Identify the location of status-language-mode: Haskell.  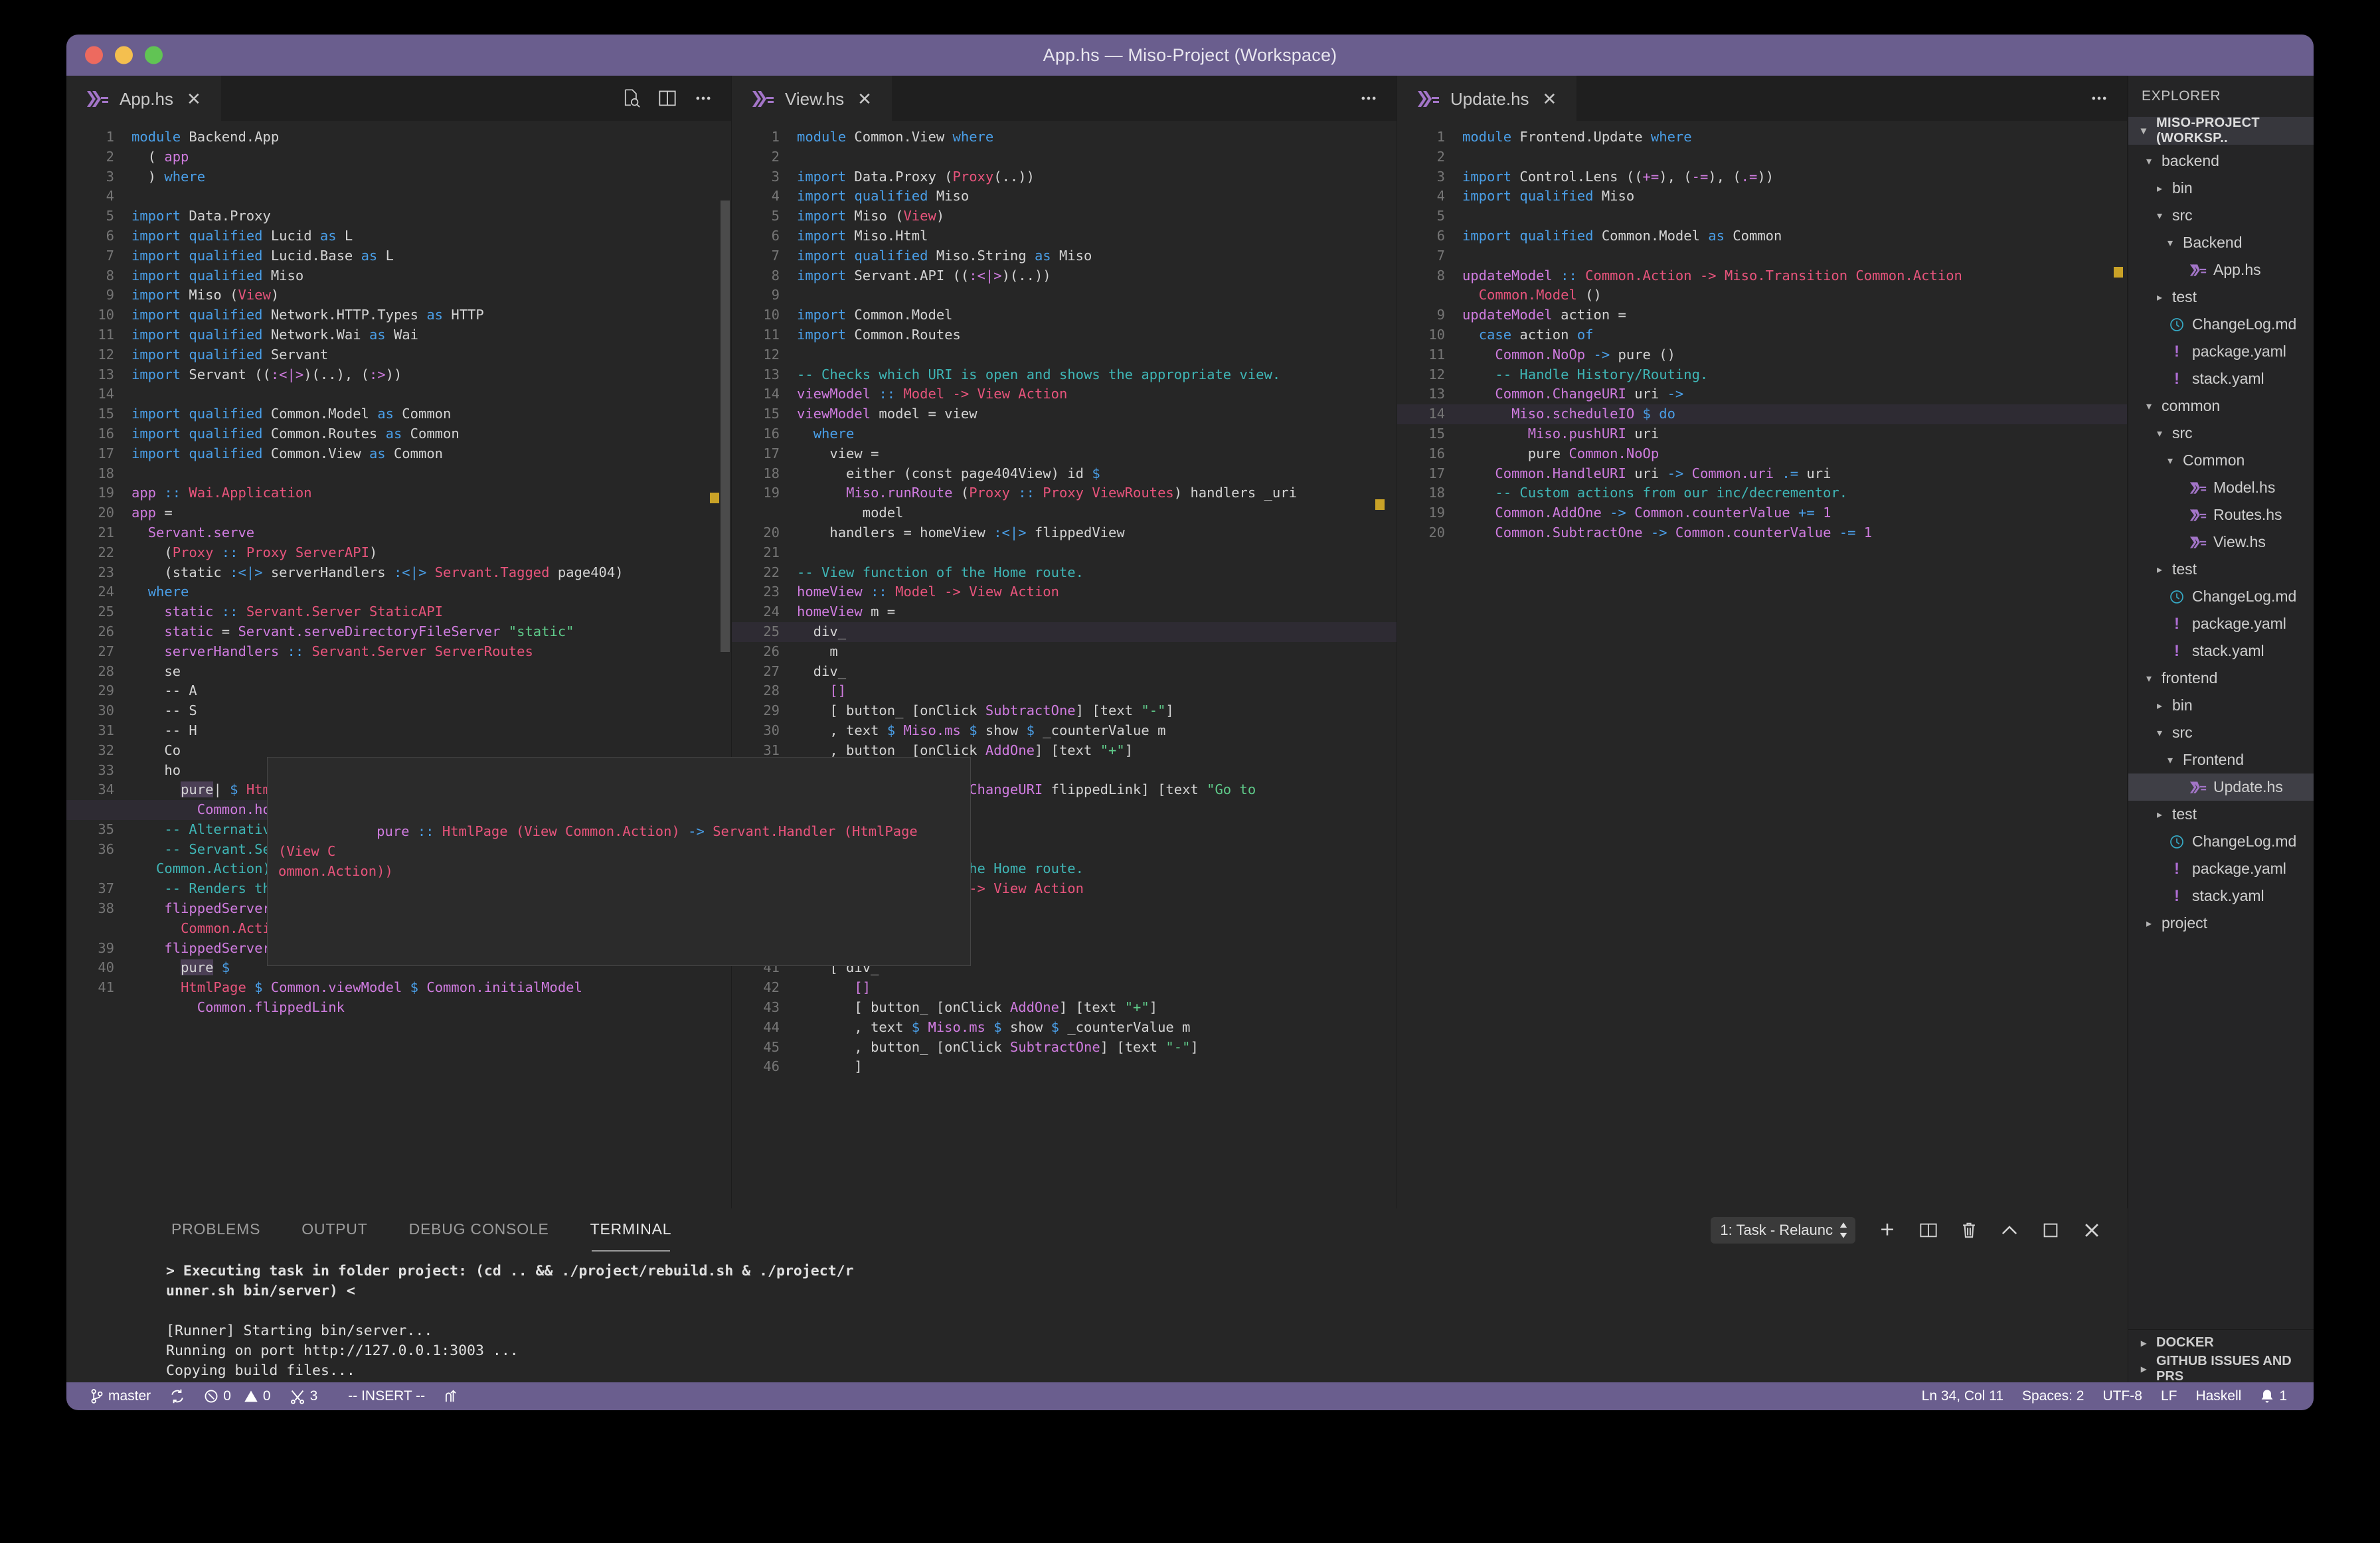
(2218, 1396).